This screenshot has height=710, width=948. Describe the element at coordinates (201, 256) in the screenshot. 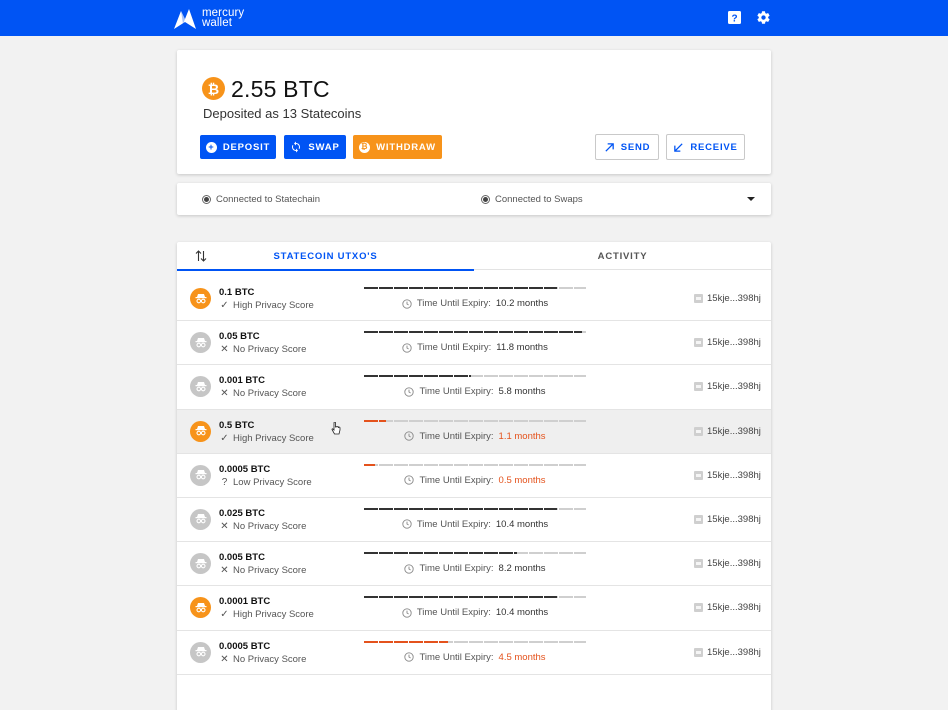

I see `sort-icon` at that location.